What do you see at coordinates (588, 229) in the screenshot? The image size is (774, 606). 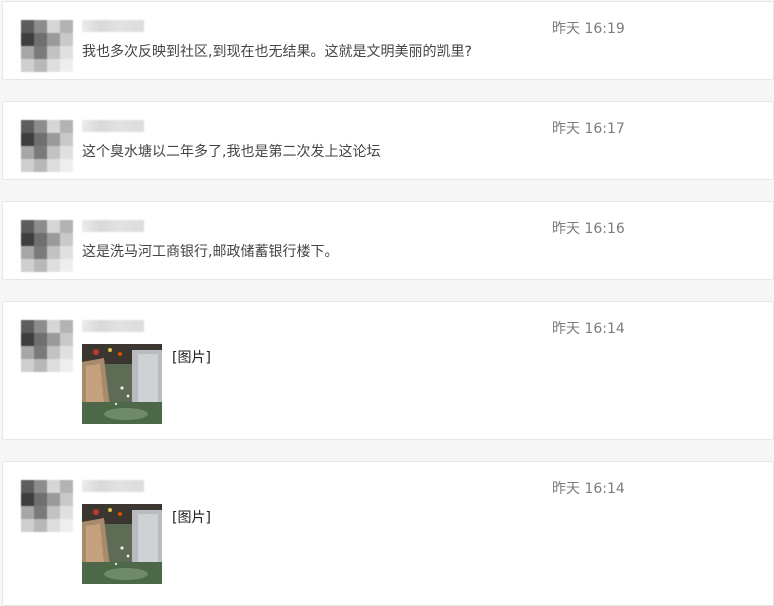 I see `timestamp: 昨天 16:16` at bounding box center [588, 229].